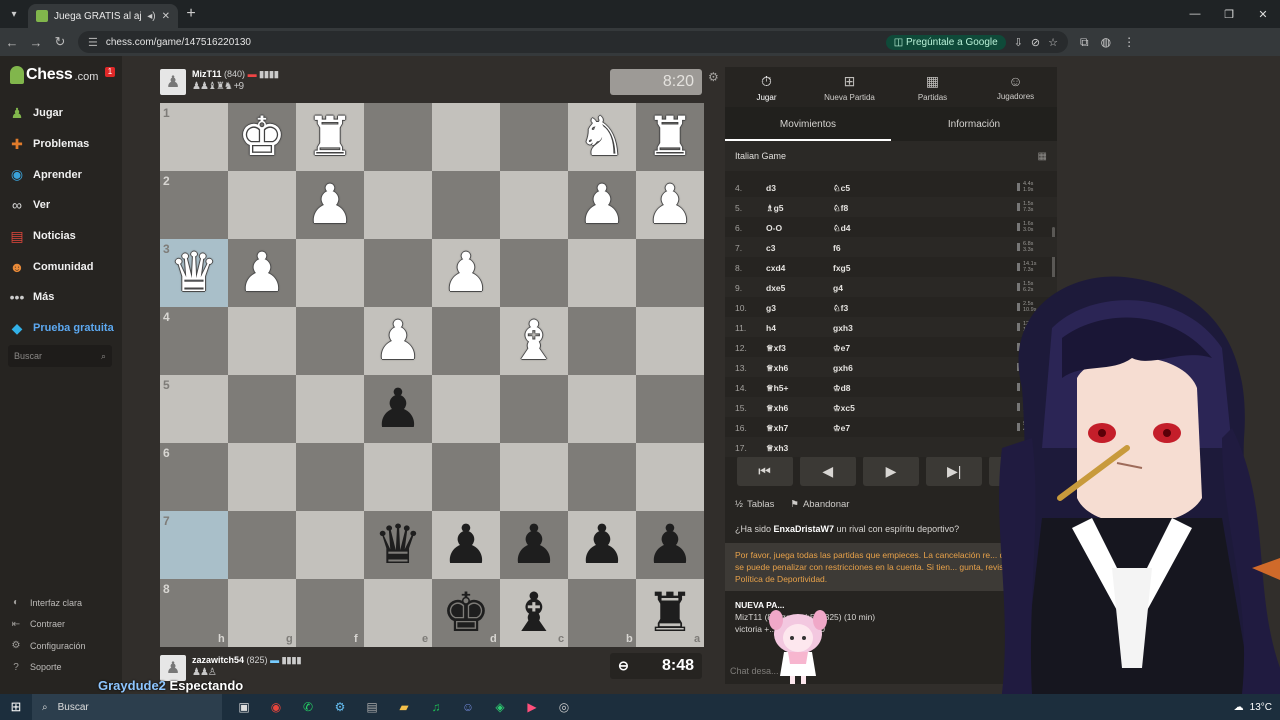 Image resolution: width=1280 pixels, height=720 pixels. What do you see at coordinates (61, 144) in the screenshot?
I see `sidebar-item-1: ✚ Problemas` at bounding box center [61, 144].